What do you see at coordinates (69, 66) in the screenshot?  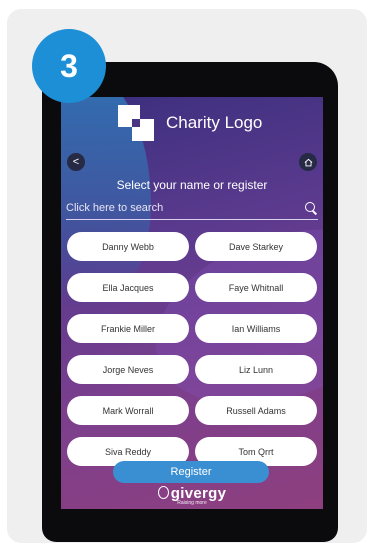 I see `step-number-badge: 3` at bounding box center [69, 66].